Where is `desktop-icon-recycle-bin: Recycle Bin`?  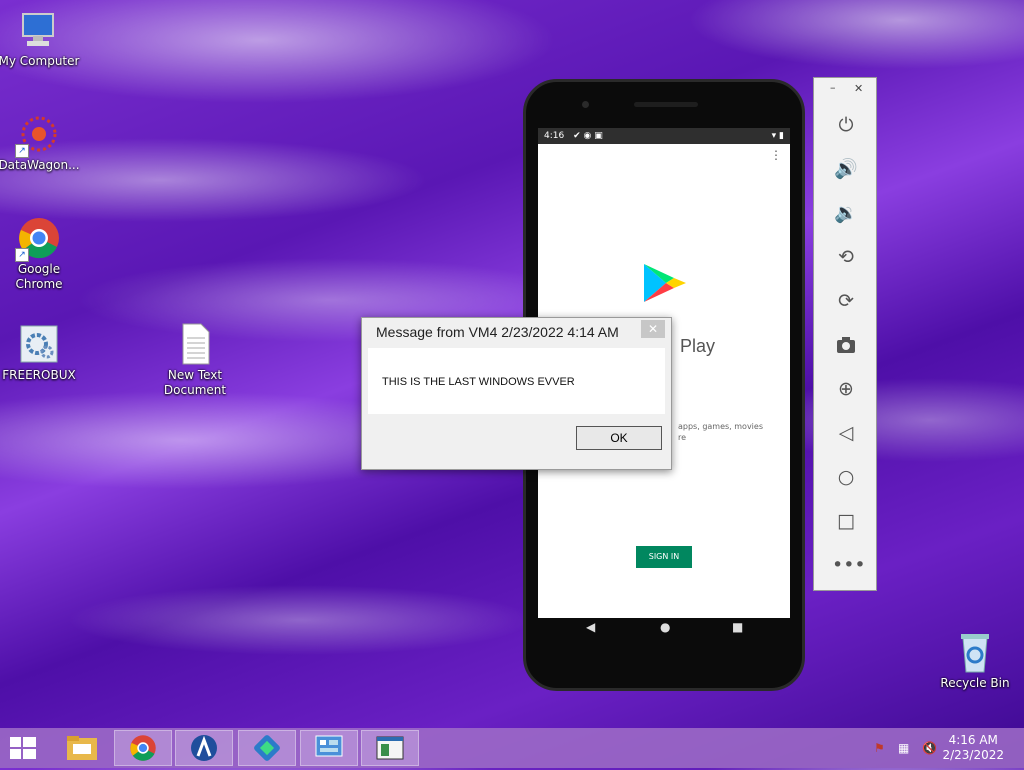 desktop-icon-recycle-bin: Recycle Bin is located at coordinates (975, 660).